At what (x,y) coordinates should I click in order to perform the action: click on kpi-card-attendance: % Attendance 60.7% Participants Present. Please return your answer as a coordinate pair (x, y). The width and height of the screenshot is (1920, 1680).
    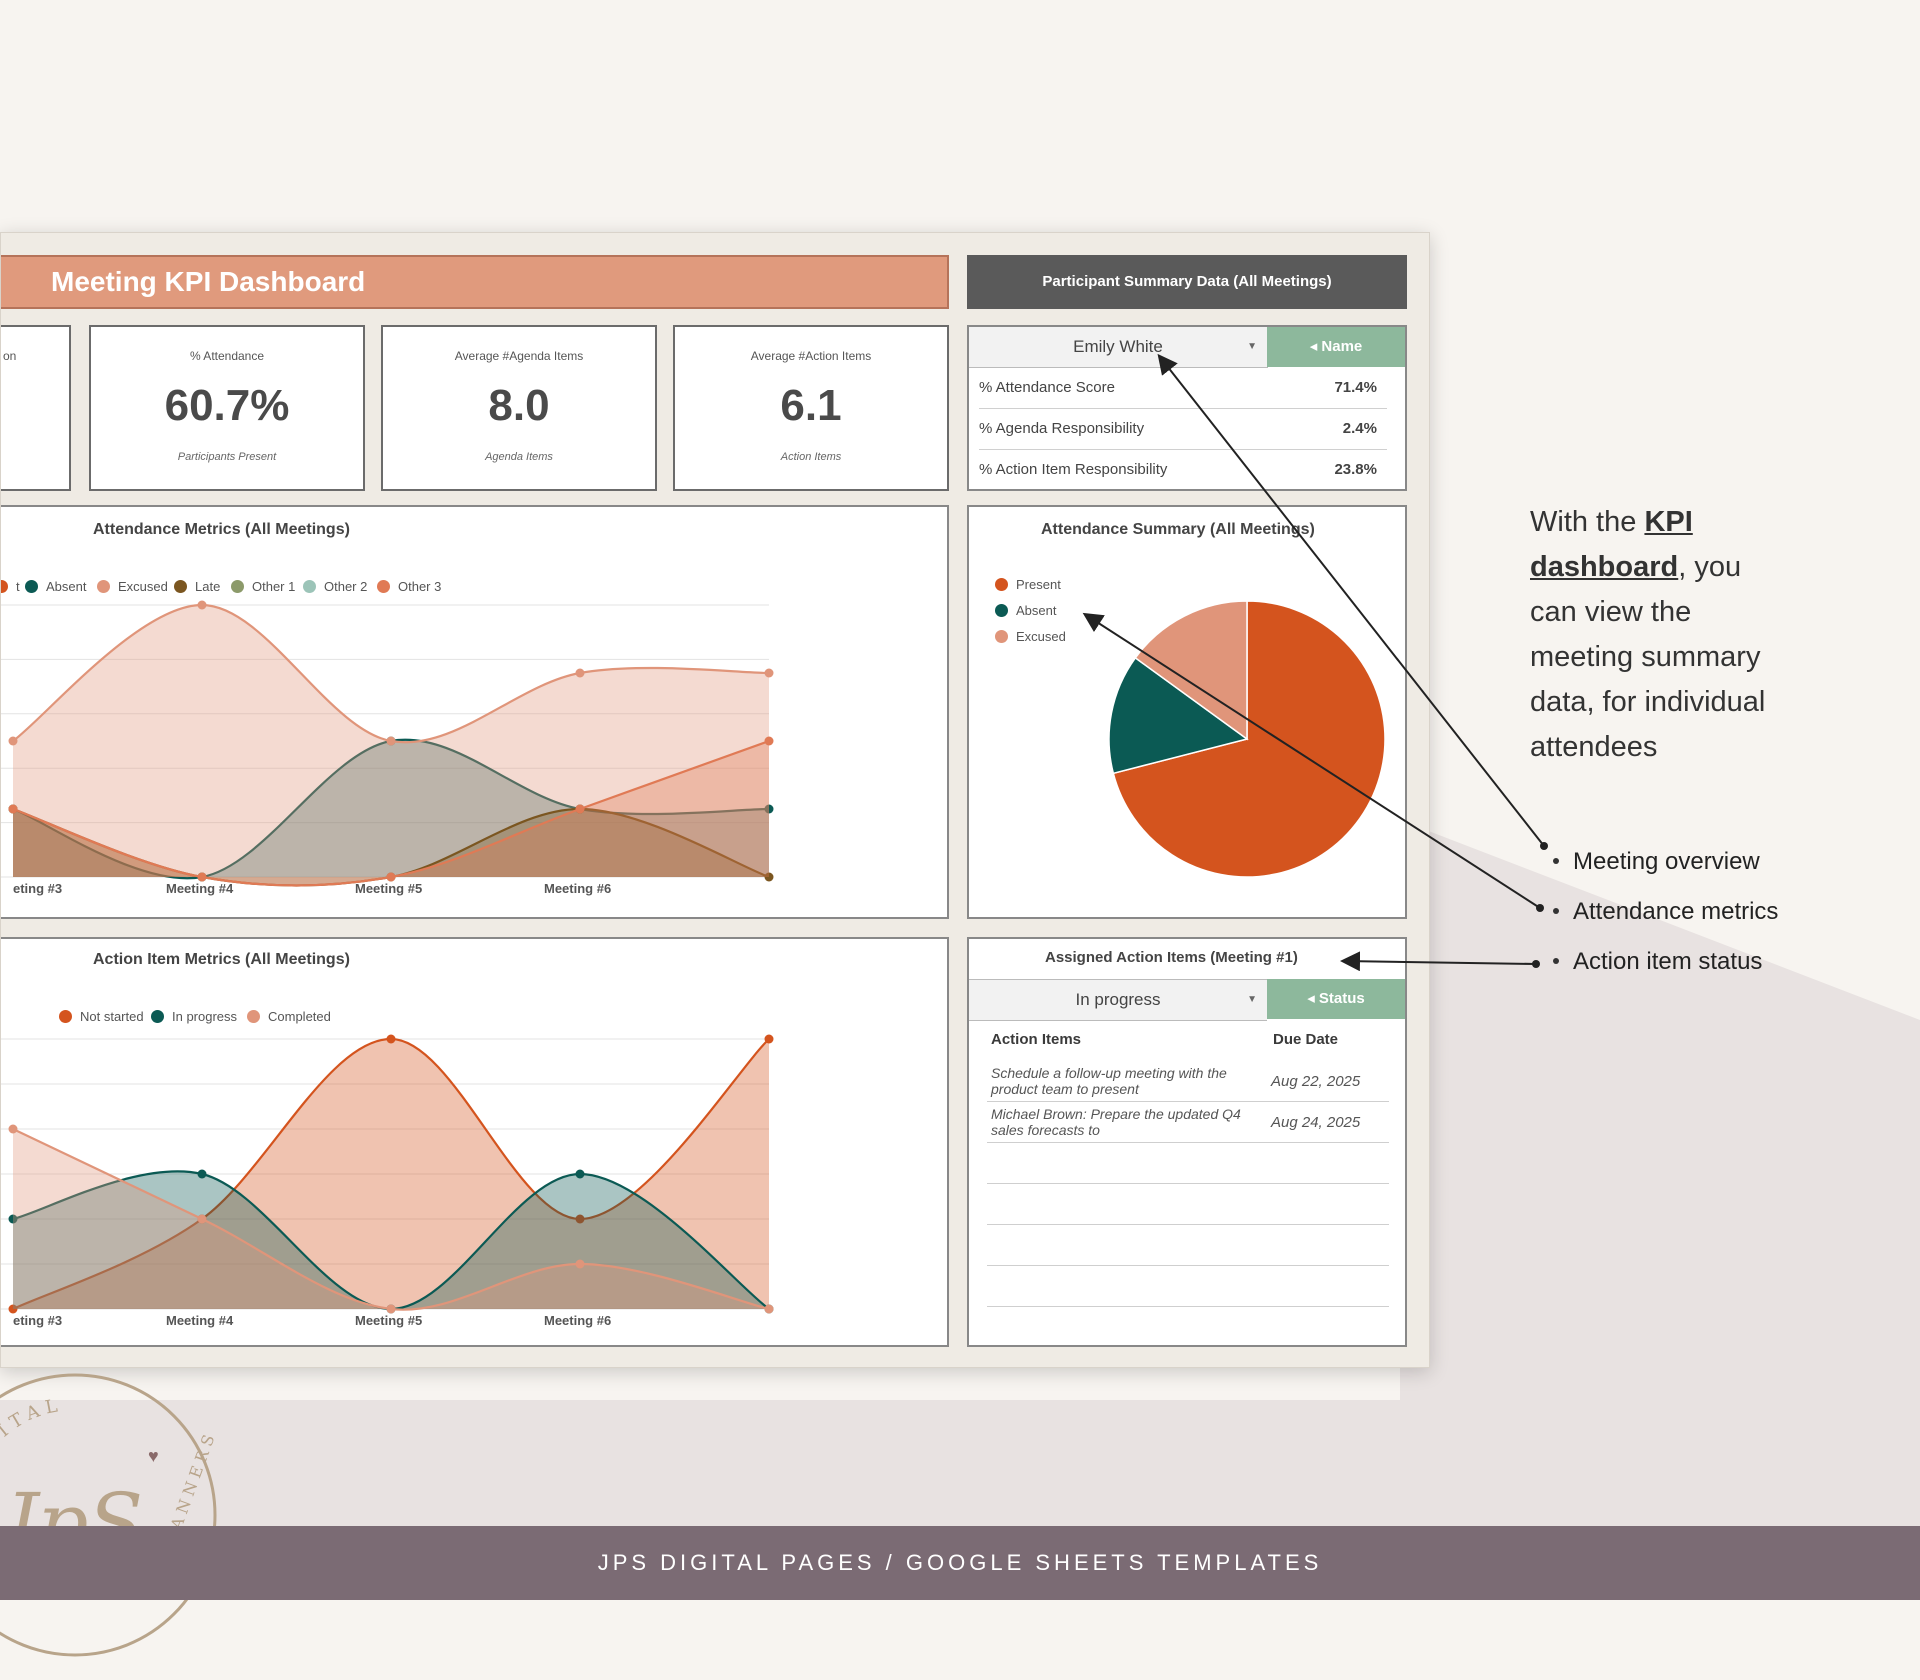
    Looking at the image, I should click on (227, 408).